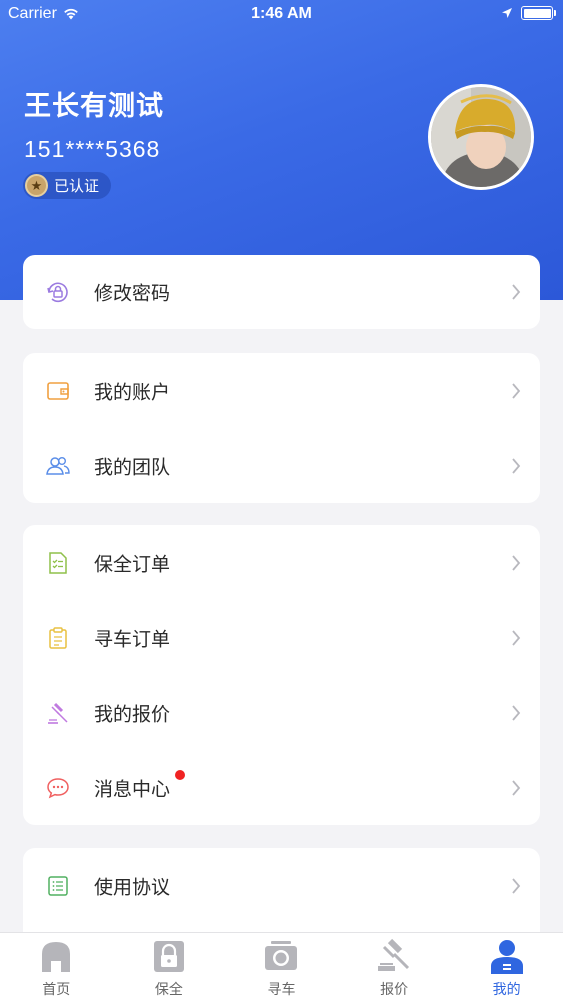 This screenshot has height=1000, width=563. Describe the element at coordinates (132, 887) in the screenshot. I see `menu-item-label: 使用协议` at that location.